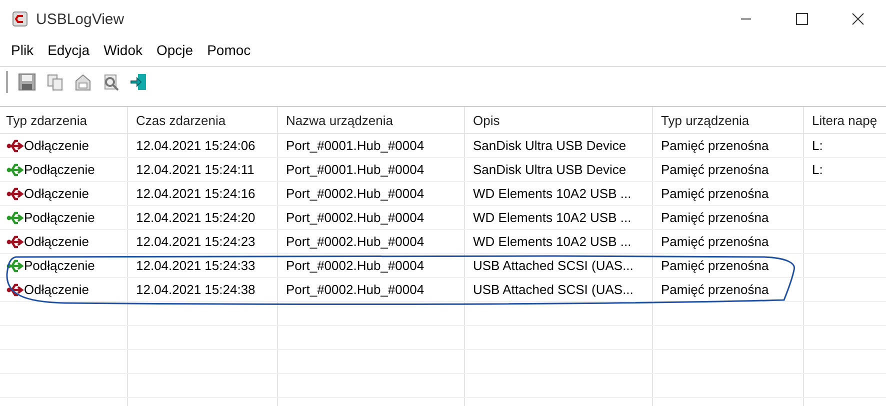  Describe the element at coordinates (123, 50) in the screenshot. I see `menu-item: Widok` at that location.